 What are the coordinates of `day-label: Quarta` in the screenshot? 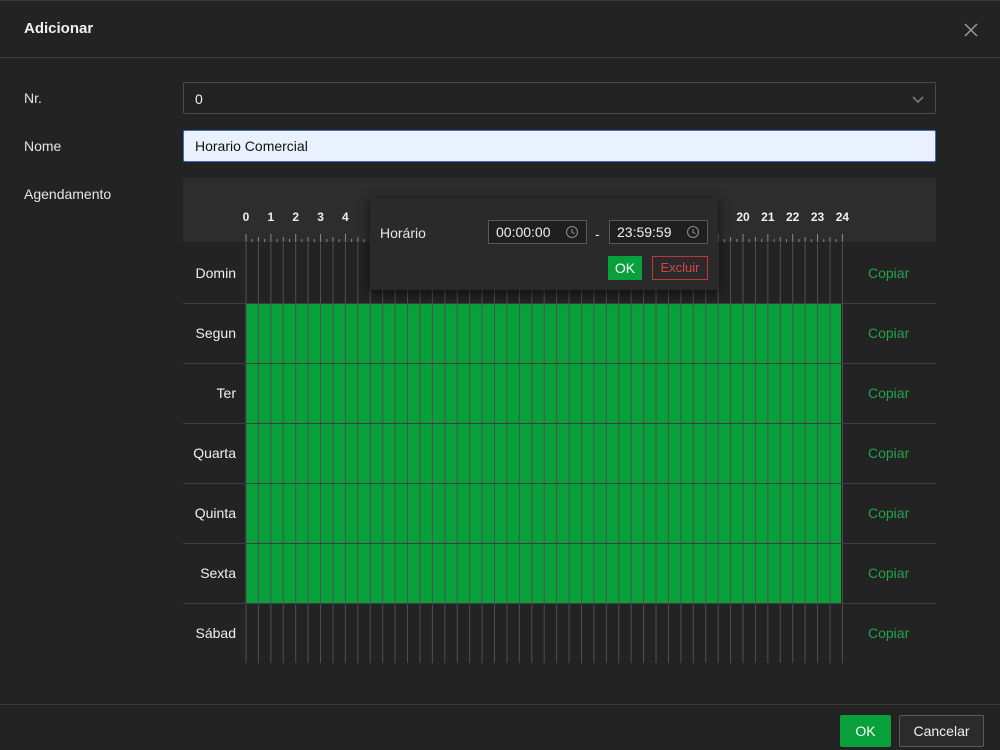 It's located at (214, 453).